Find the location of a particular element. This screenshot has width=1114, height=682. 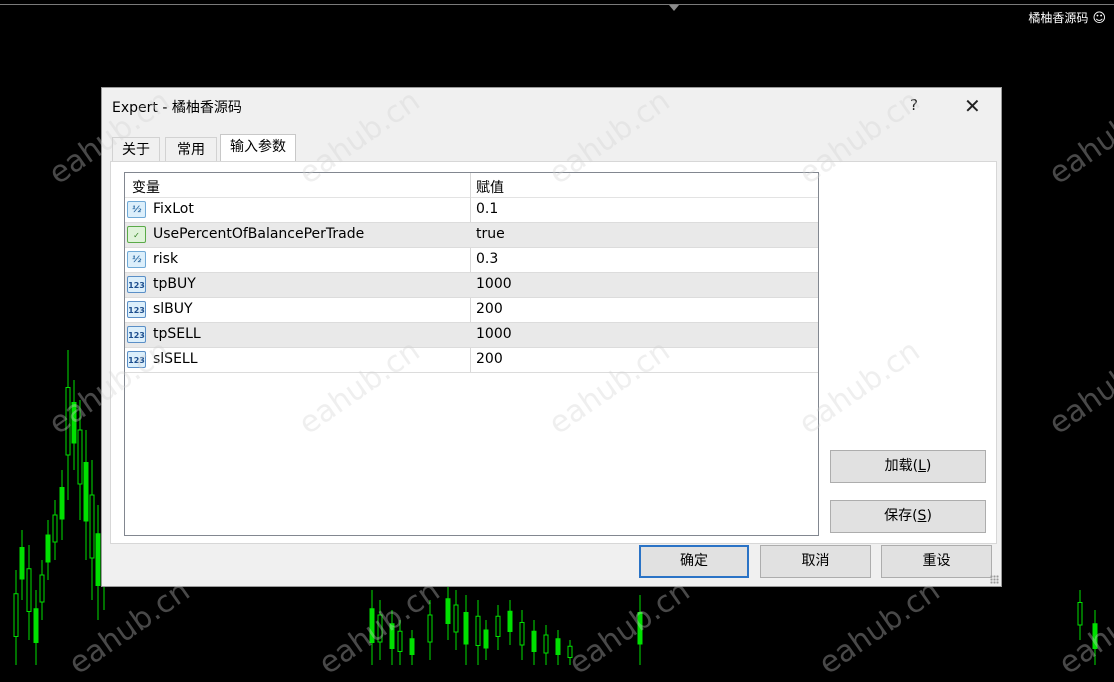

column-header-variable: 变量 is located at coordinates (146, 187).